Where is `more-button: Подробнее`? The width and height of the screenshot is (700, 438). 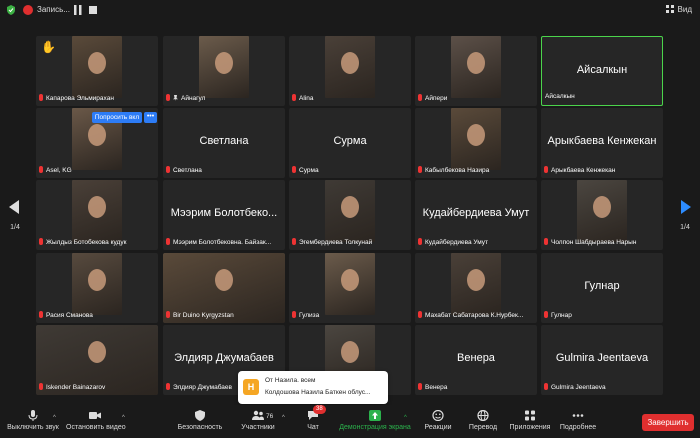 more-button: Подробнее is located at coordinates (578, 422).